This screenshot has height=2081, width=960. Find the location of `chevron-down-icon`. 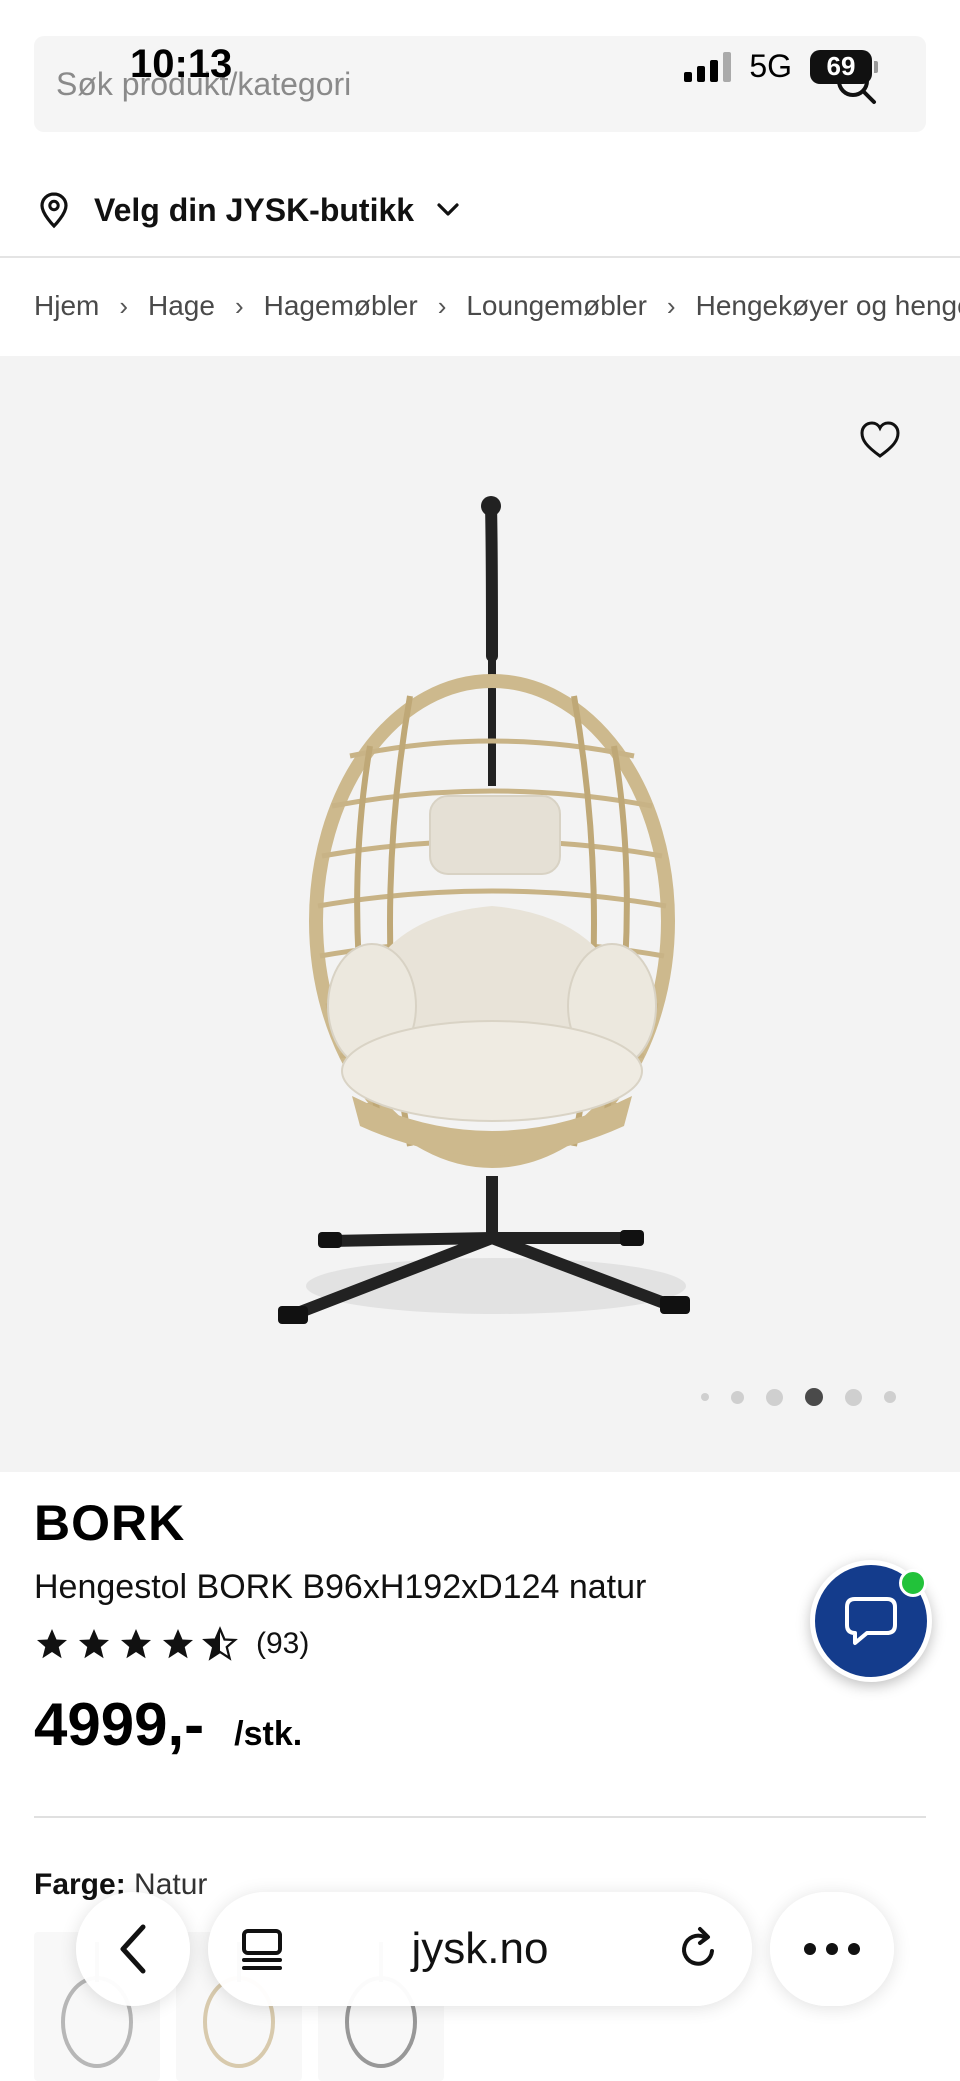

chevron-down-icon is located at coordinates (448, 209).